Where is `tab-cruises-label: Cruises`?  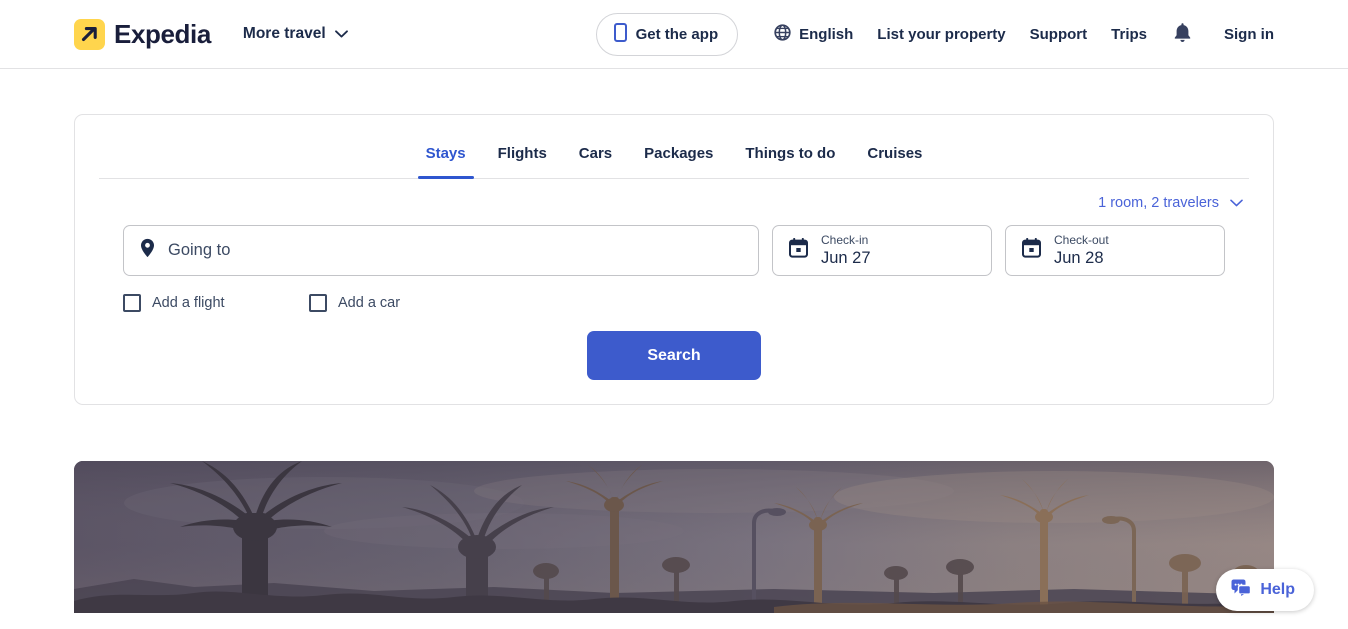
tab-cruises-label: Cruises is located at coordinates (895, 153).